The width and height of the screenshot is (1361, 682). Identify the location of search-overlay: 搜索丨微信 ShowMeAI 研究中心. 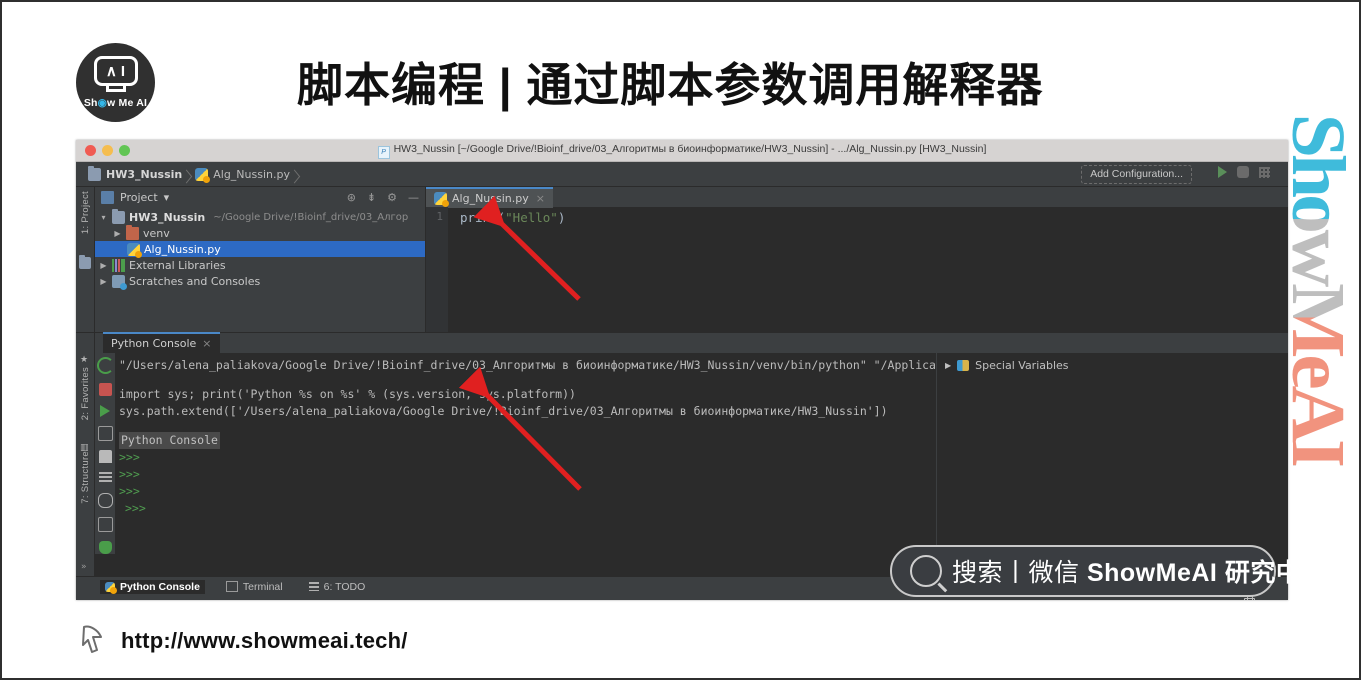
(1108, 571).